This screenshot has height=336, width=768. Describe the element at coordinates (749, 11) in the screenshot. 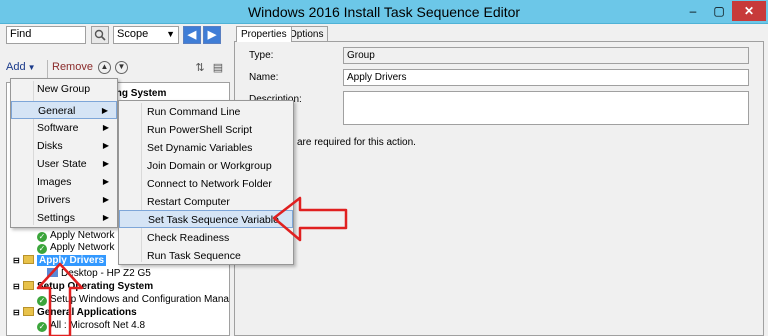

I see `close-button: ✕` at that location.